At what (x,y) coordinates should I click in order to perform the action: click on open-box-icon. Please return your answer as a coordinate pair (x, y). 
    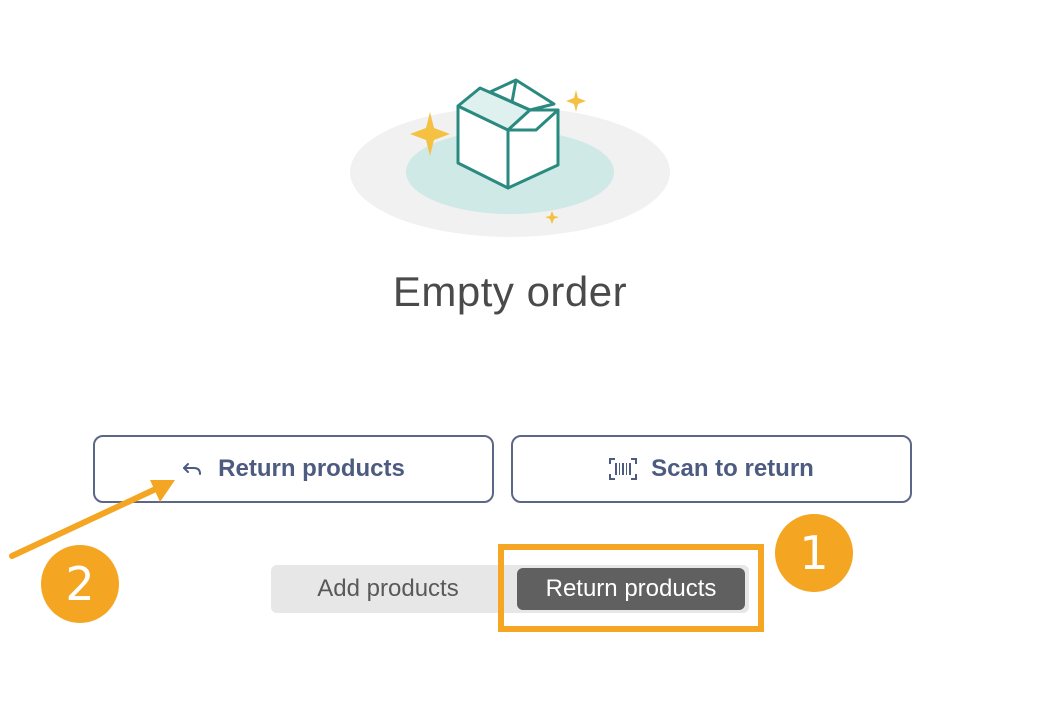
    Looking at the image, I should click on (510, 157).